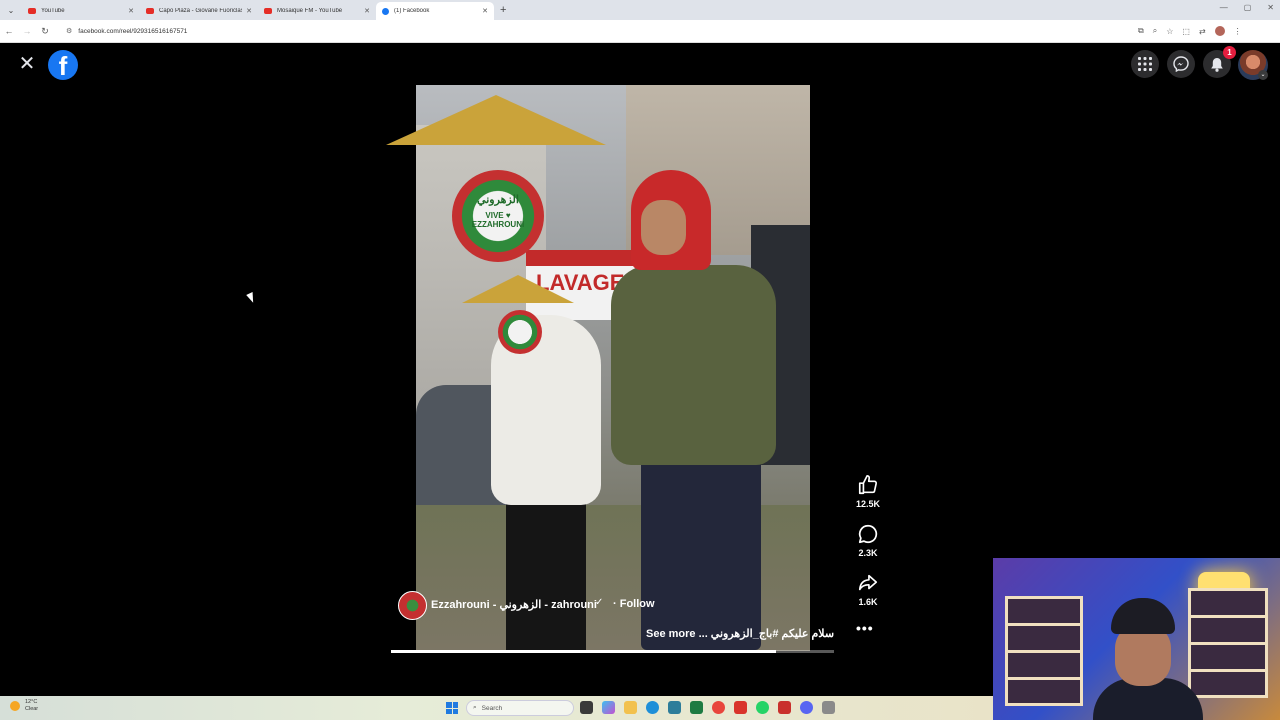 The width and height of the screenshot is (1280, 720). Describe the element at coordinates (1238, 31) in the screenshot. I see `browser-menu-icon: ⋮` at that location.